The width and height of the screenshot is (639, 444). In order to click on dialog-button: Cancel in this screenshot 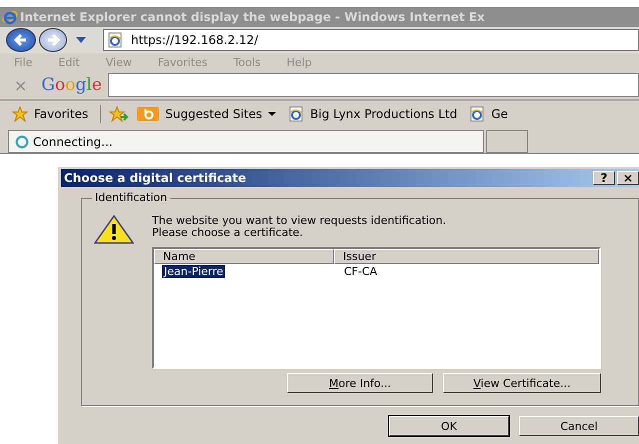, I will do `click(579, 426)`.